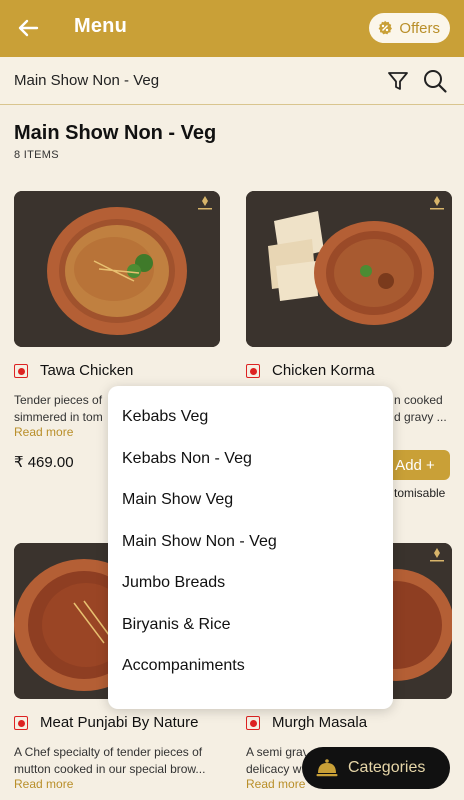  Describe the element at coordinates (177, 500) in the screenshot. I see `category-item-main-show-veg: Main Show Veg` at that location.